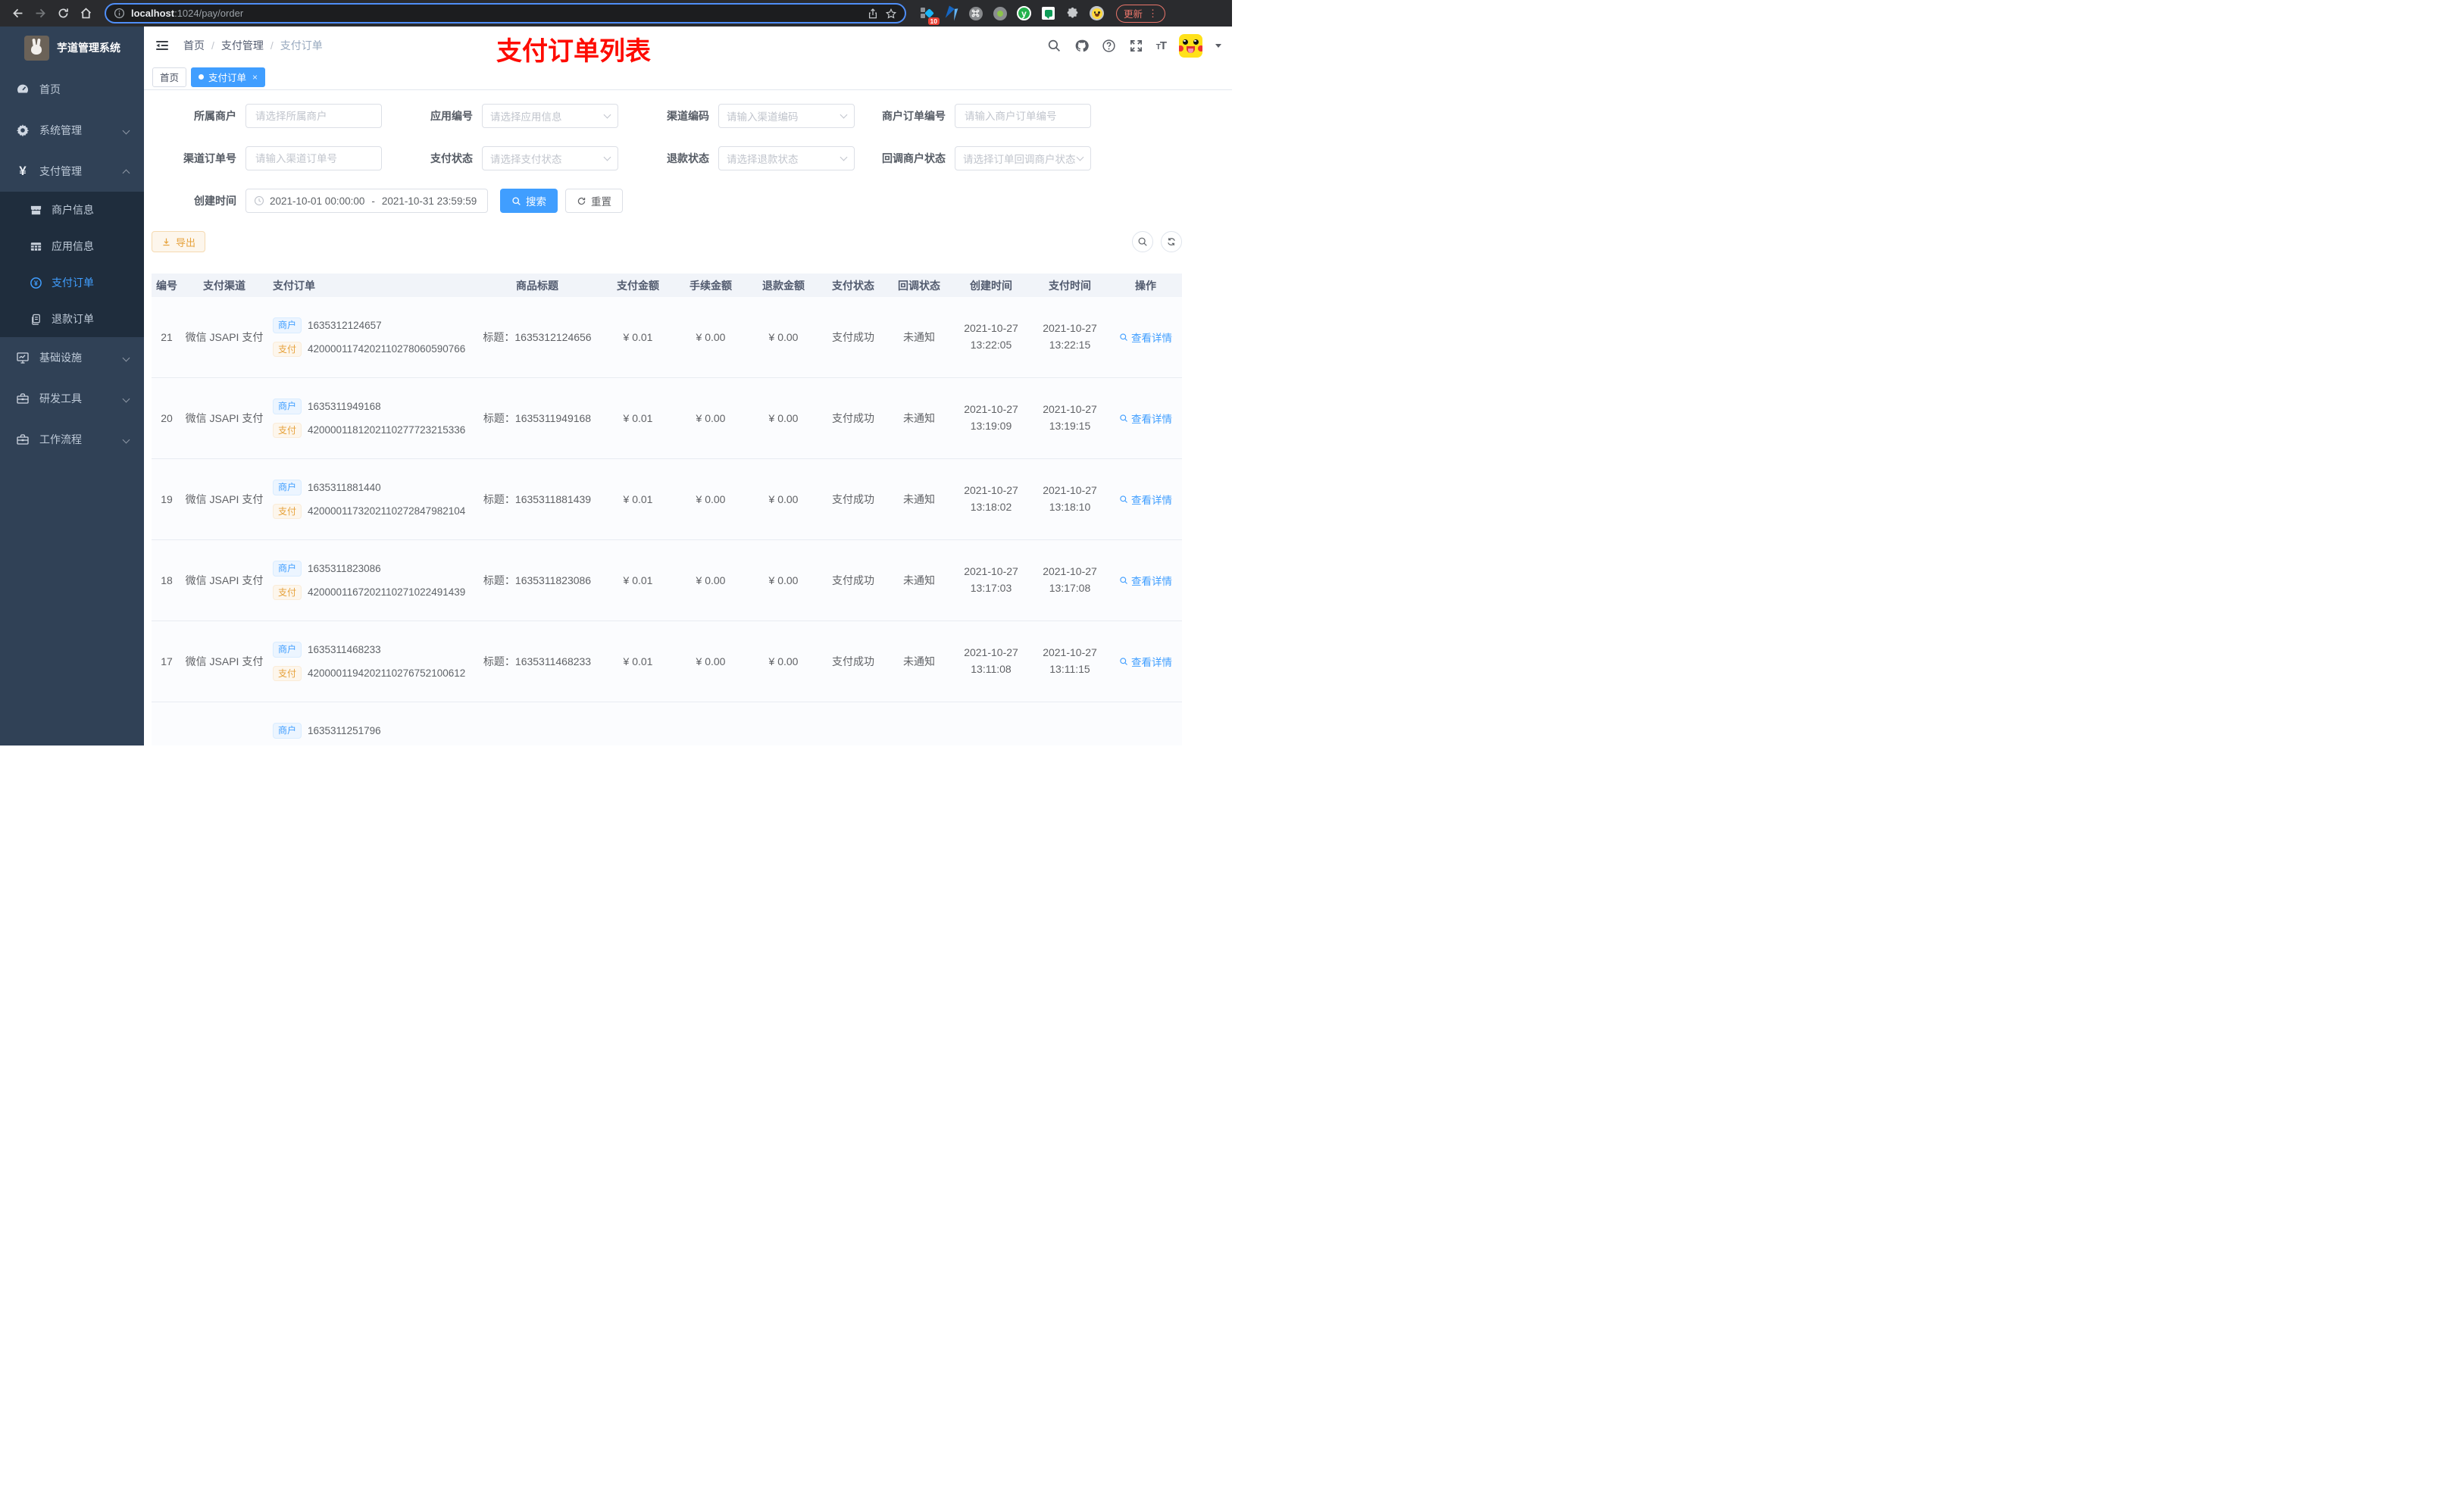 Image resolution: width=2464 pixels, height=1491 pixels. Describe the element at coordinates (313, 158) in the screenshot. I see `channel-order-no-input` at that location.